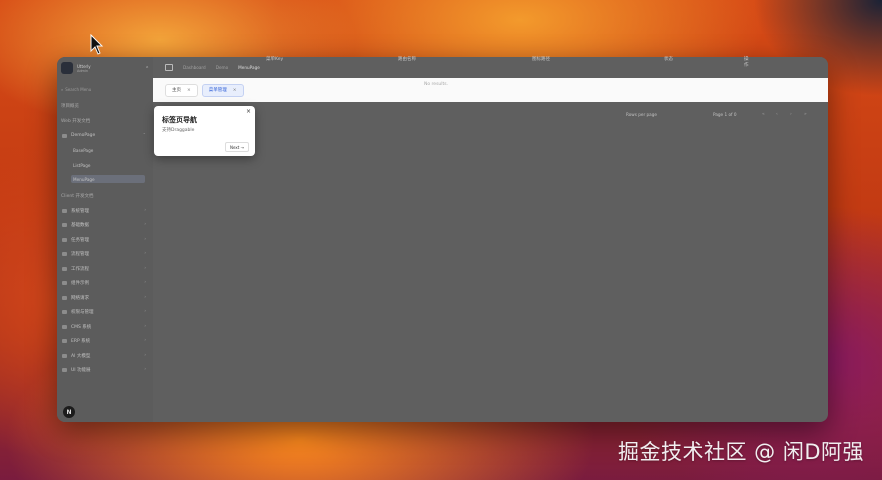 This screenshot has height=480, width=882. Describe the element at coordinates (178, 130) in the screenshot. I see `popover-description: 支持Draggable` at that location.